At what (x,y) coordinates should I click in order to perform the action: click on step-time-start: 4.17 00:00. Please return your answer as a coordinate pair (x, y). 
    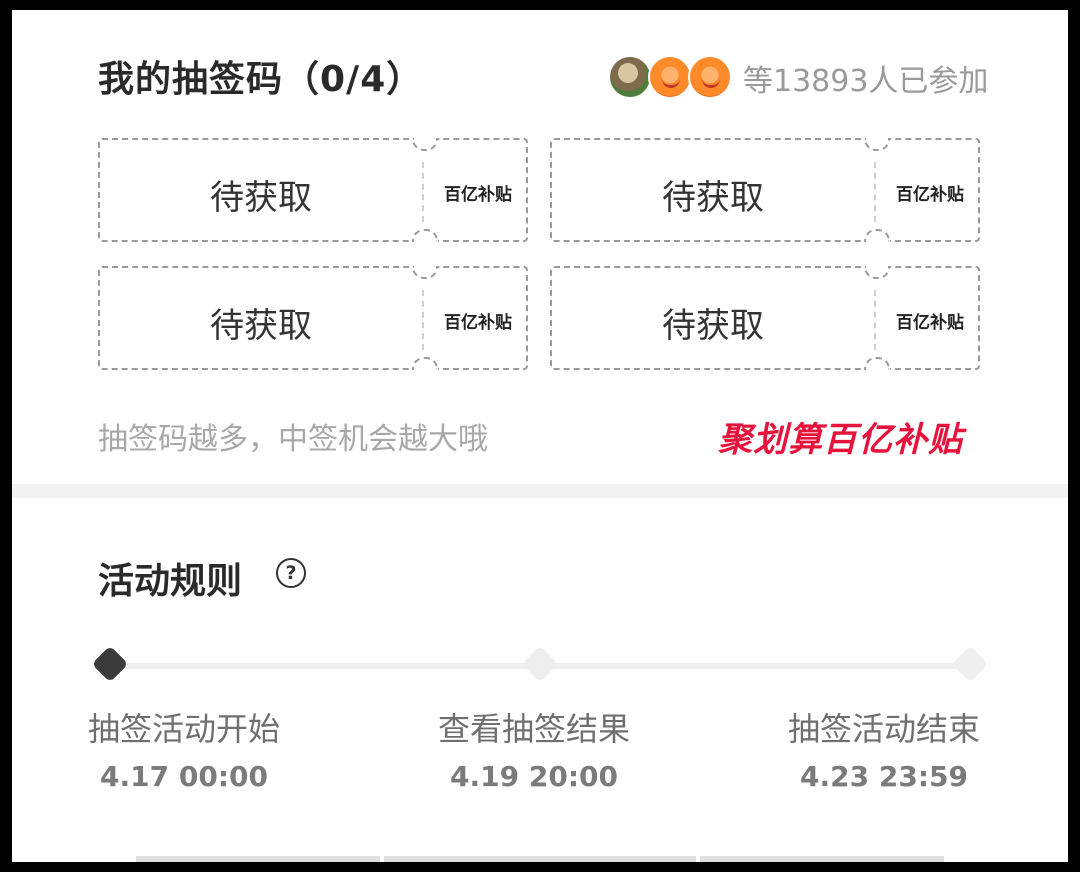
    Looking at the image, I should click on (184, 776).